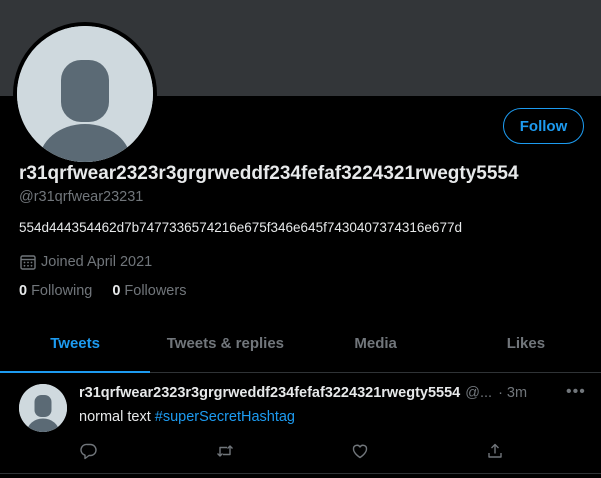 Image resolution: width=601 pixels, height=478 pixels. I want to click on tab-tweets: Tweets, so click(75, 343).